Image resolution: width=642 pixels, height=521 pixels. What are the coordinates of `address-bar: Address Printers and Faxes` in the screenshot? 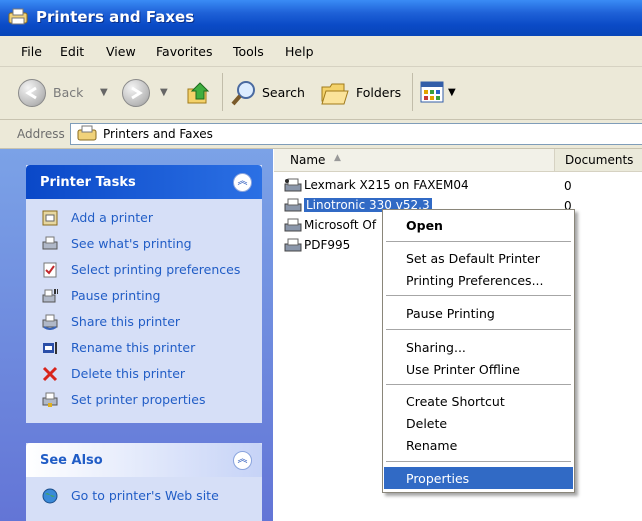 It's located at (321, 134).